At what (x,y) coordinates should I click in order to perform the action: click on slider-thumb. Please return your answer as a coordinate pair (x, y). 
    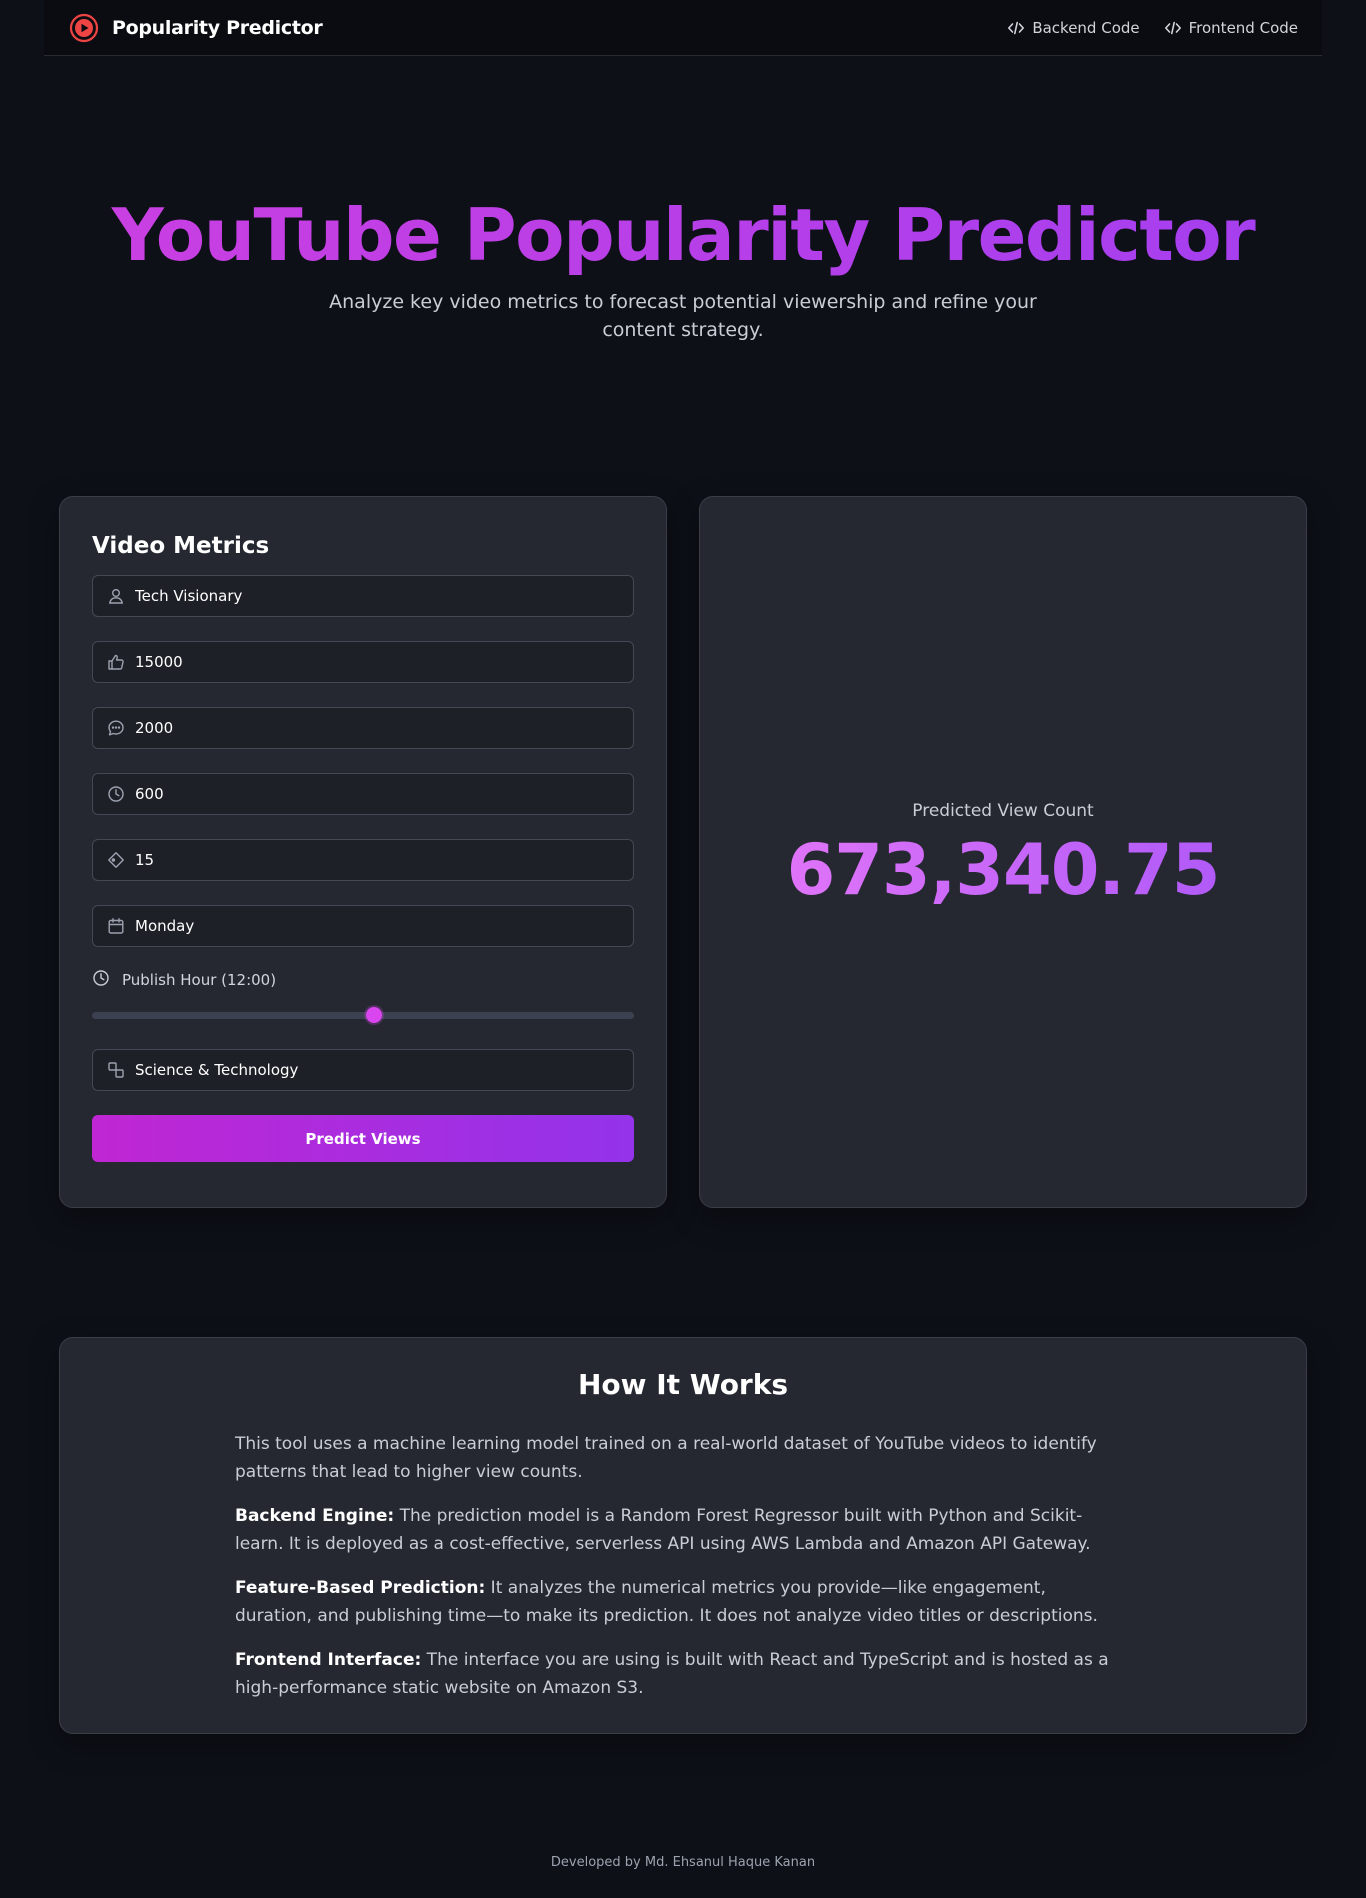
    Looking at the image, I should click on (374, 1015).